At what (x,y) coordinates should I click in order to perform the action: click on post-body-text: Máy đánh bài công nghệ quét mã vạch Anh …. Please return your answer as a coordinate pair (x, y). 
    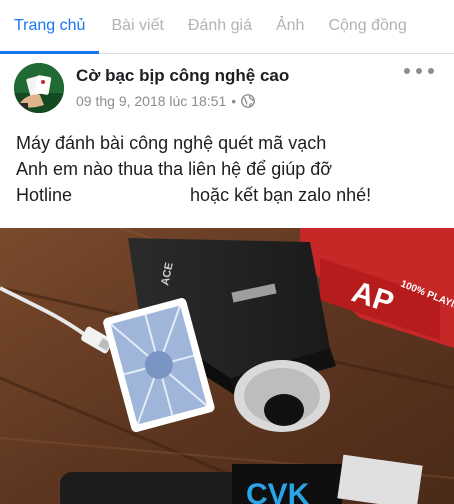
    Looking at the image, I should click on (231, 169).